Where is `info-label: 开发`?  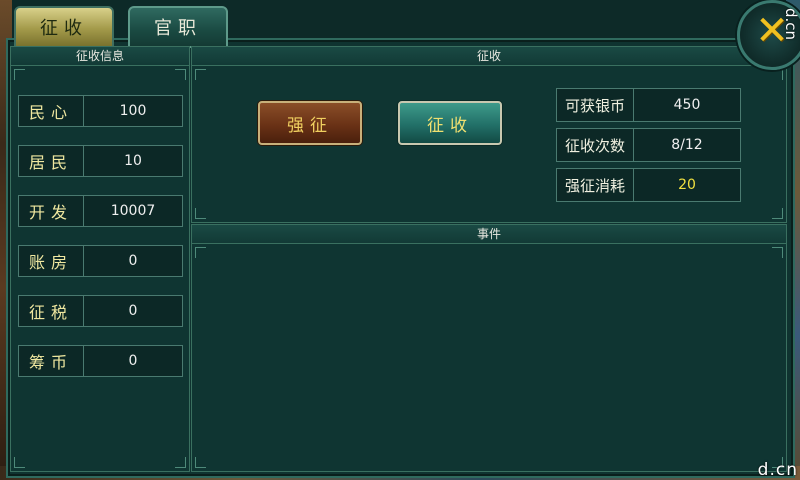
info-label: 开发 is located at coordinates (51, 211).